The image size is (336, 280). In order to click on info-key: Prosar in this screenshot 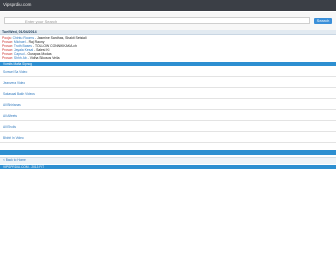, I will do `click(7, 58)`.